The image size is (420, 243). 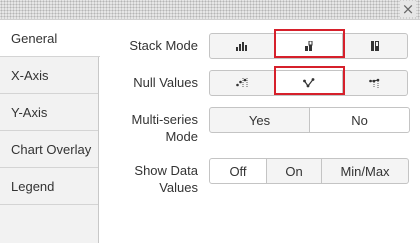 I want to click on tab-x-axis: X-Axis, so click(x=49, y=75).